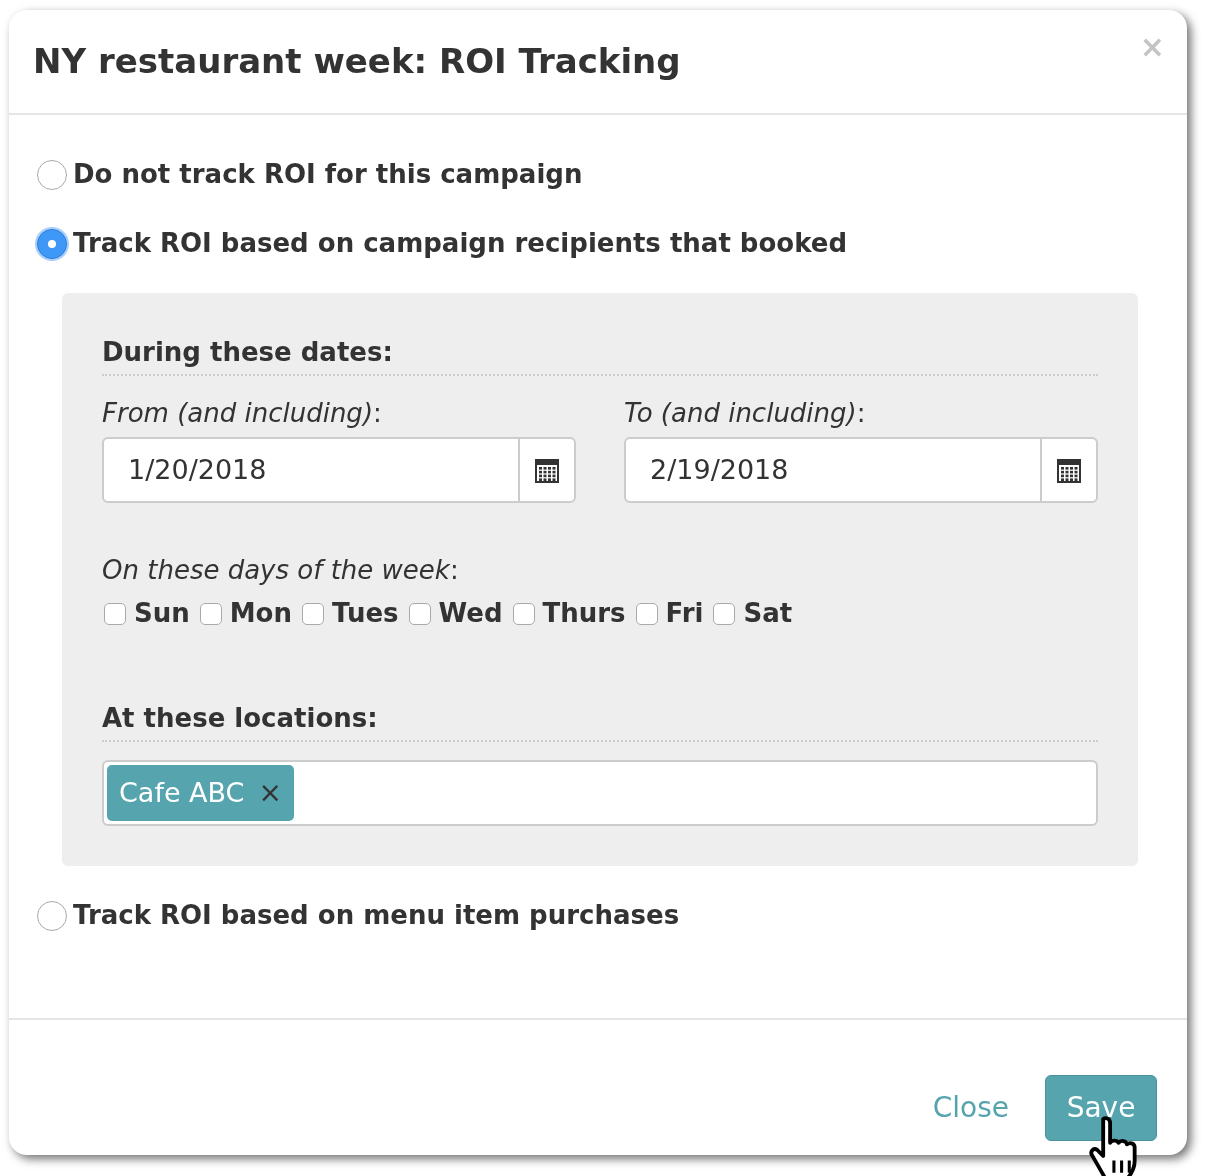 The width and height of the screenshot is (1208, 1176). Describe the element at coordinates (365, 613) in the screenshot. I see `day-label: Tues` at that location.